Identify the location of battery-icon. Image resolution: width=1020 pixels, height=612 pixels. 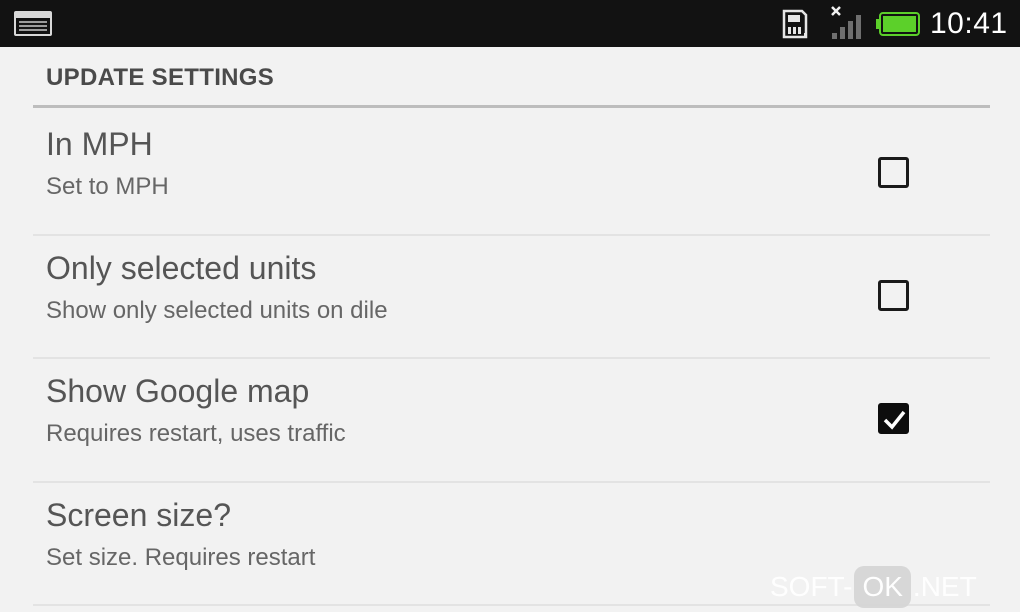
(898, 24).